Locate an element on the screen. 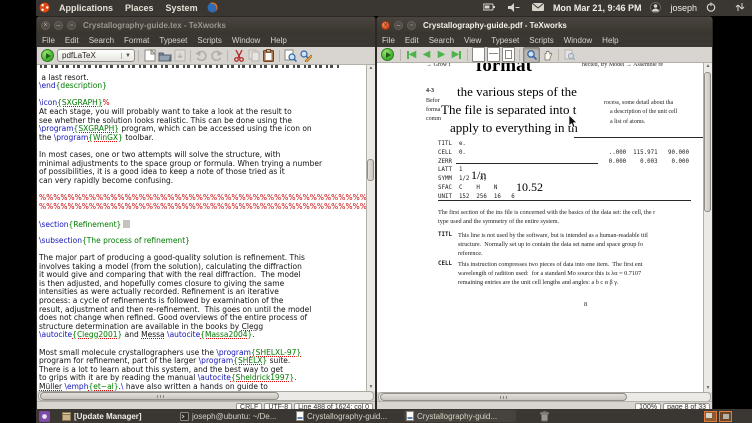 This screenshot has width=752, height=423. editor-menu-scripts: Scripts is located at coordinates (209, 40).